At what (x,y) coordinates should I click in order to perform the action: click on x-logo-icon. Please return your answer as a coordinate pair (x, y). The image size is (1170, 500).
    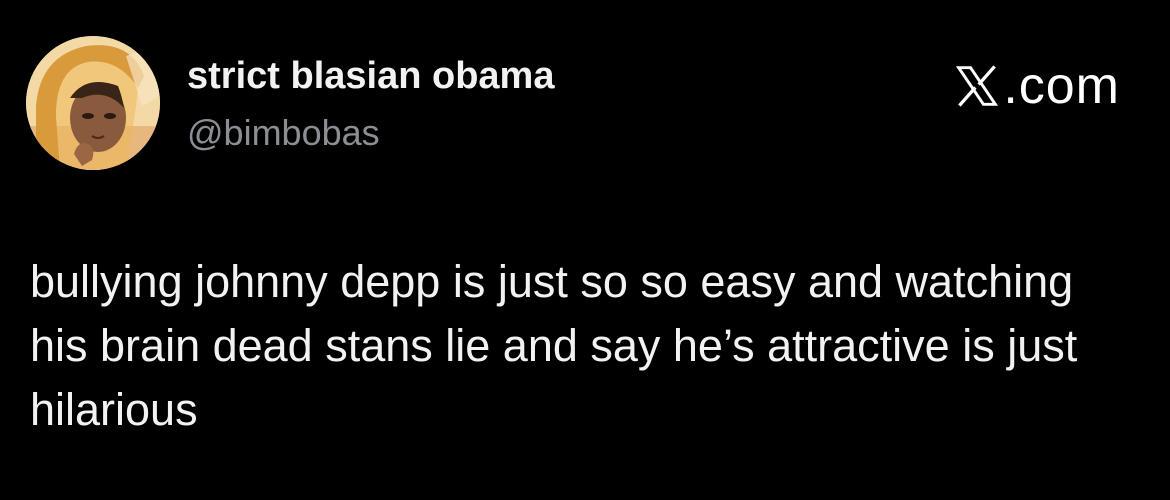
    Looking at the image, I should click on (977, 86).